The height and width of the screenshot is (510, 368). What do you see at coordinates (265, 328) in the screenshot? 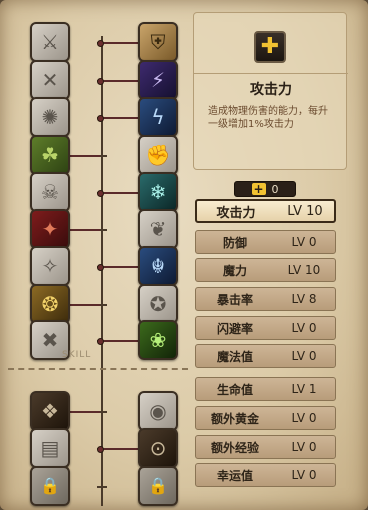
I see `stat-row: 闪避率 LV 0` at bounding box center [265, 328].